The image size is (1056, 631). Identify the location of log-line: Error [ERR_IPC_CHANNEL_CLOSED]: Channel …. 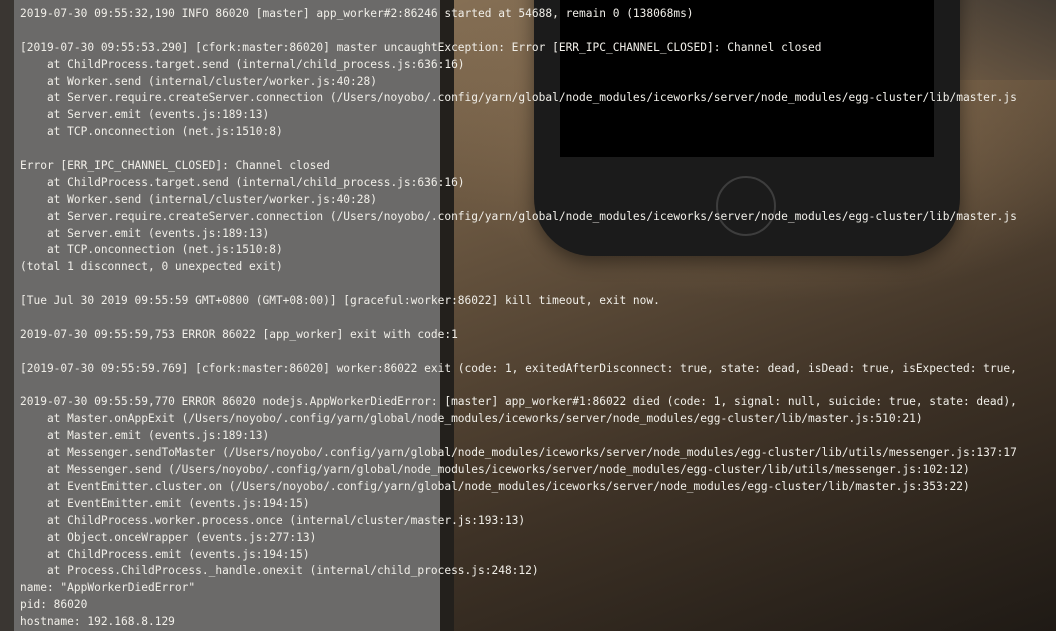
(175, 166).